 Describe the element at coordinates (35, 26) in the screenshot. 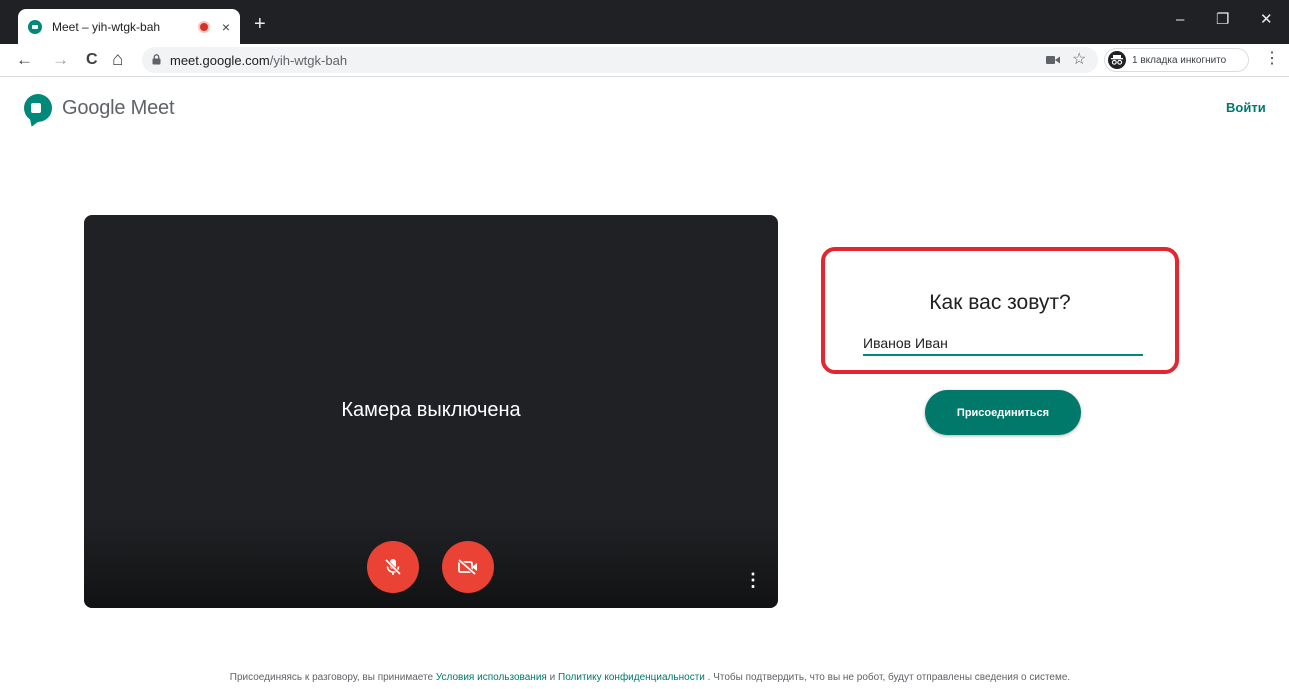

I see `meet-favicon-icon` at that location.